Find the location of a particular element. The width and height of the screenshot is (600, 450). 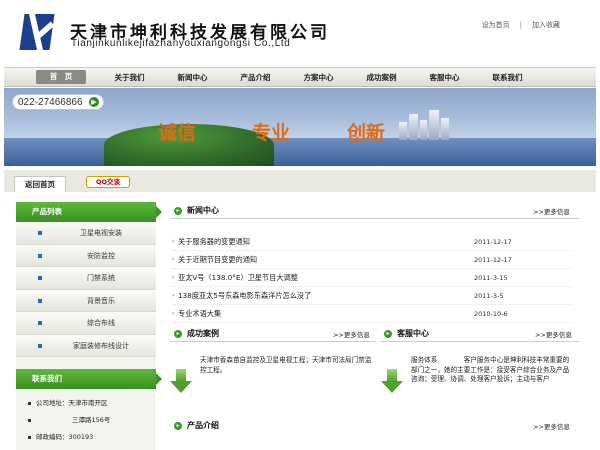

nav-service: 客服中心 is located at coordinates (444, 77).